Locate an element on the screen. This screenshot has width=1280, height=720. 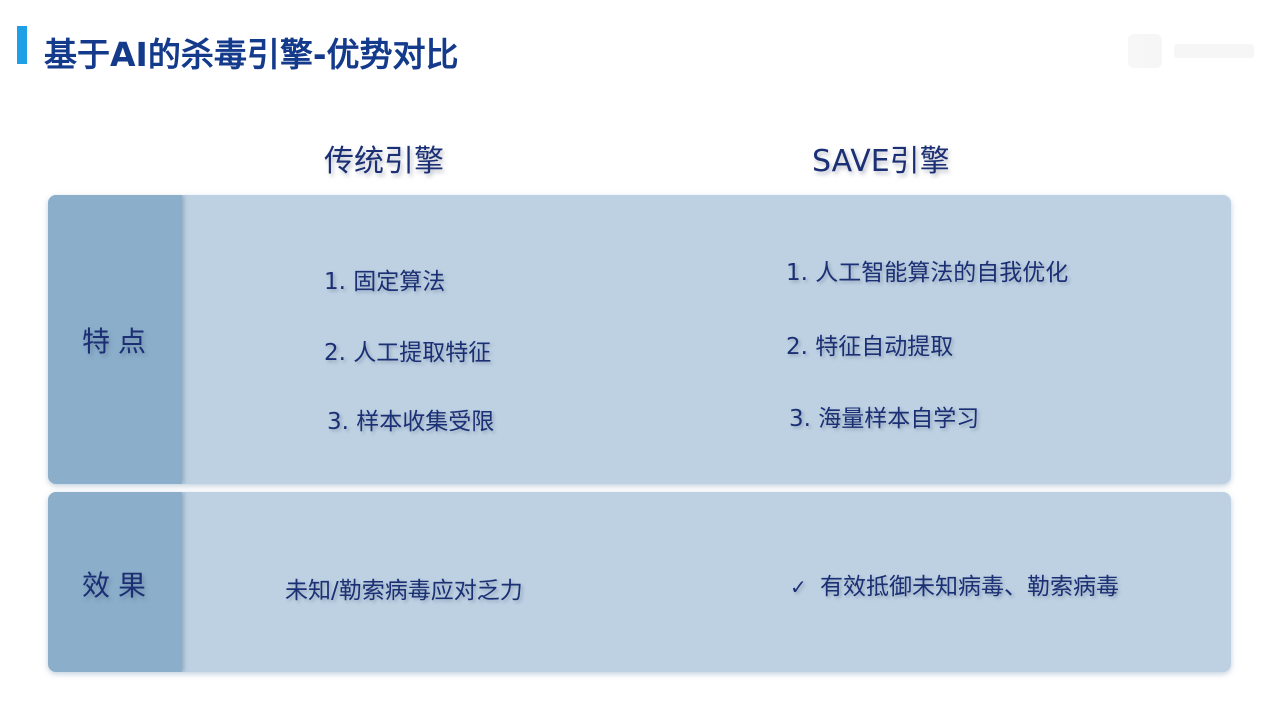
effects-label-text: 效果 is located at coordinates (117, 585).